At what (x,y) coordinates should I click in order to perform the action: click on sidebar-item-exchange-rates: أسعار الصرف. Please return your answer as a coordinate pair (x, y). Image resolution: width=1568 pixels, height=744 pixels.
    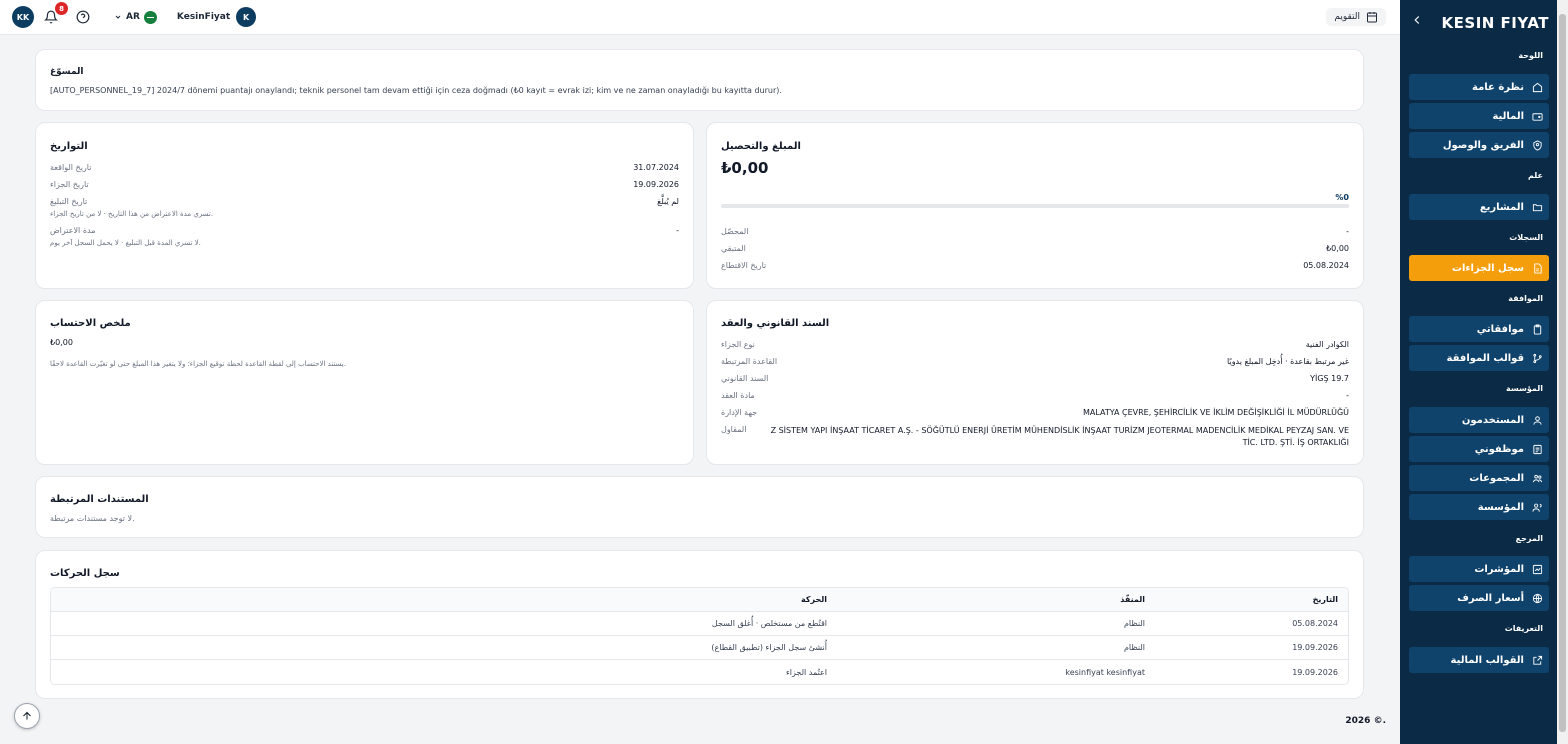
    Looking at the image, I should click on (1479, 598).